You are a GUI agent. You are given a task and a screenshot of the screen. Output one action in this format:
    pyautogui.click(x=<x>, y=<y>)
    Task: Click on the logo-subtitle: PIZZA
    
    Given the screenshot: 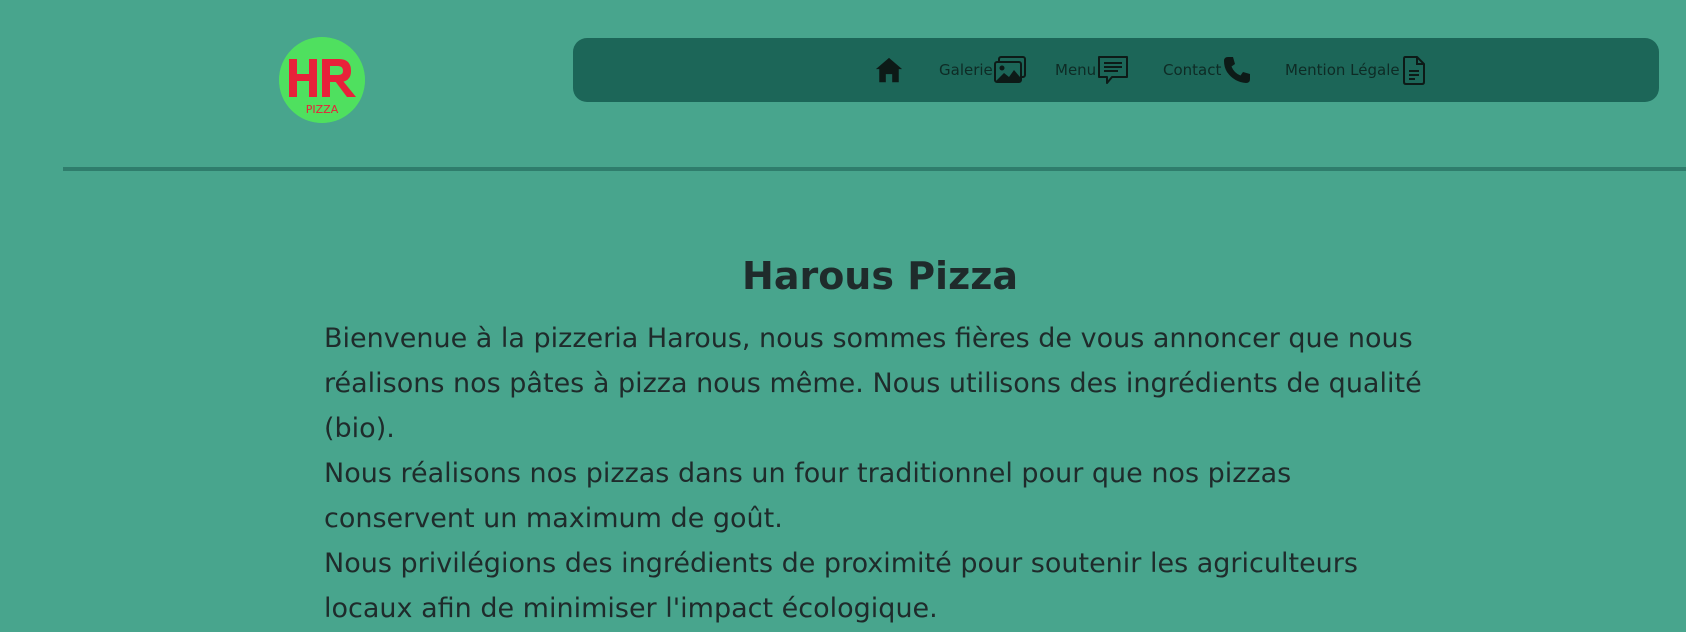 What is the action you would take?
    pyautogui.click(x=322, y=109)
    